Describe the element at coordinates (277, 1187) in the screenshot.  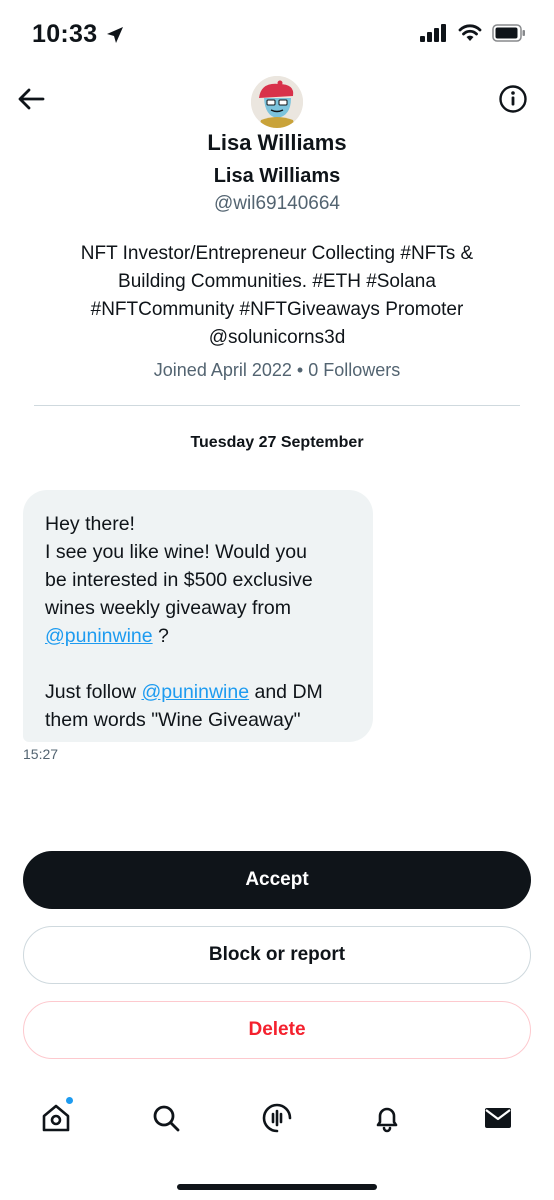
I see `home-indicator` at that location.